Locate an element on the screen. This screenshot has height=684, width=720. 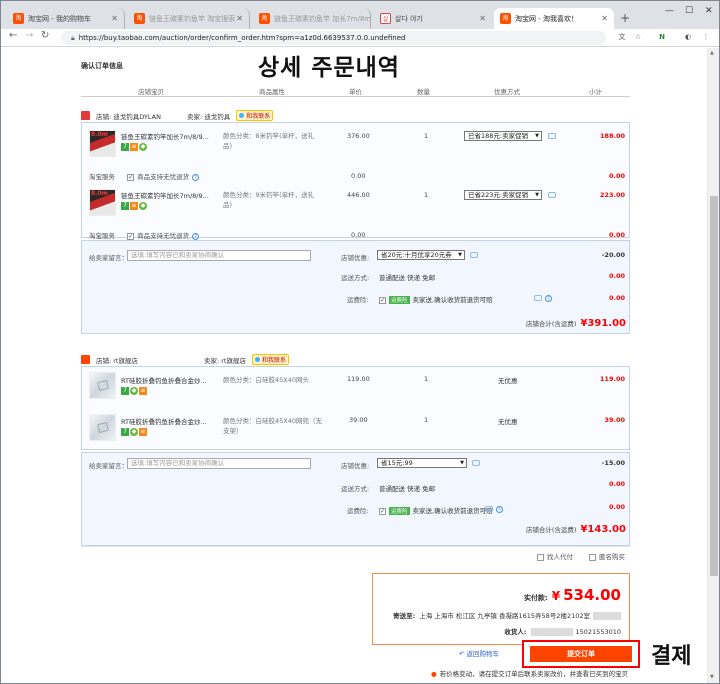
scroll-down-icon: ▼ is located at coordinates (712, 677).